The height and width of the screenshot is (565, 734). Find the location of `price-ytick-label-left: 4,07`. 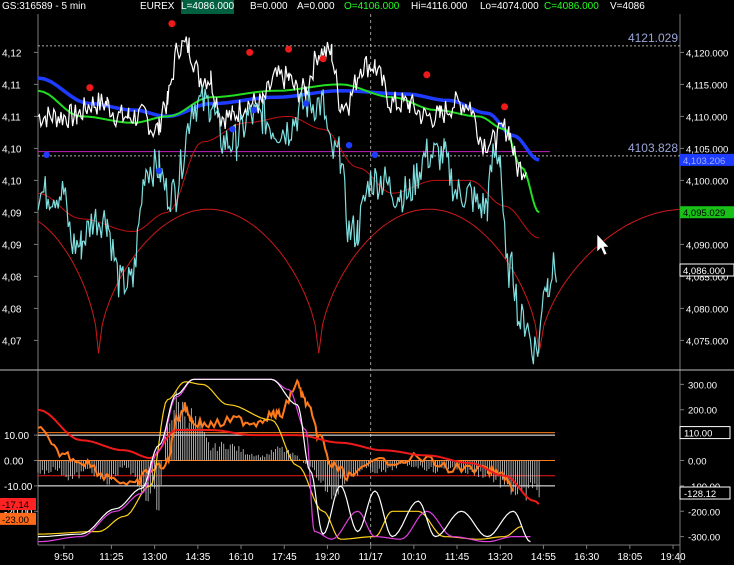

price-ytick-label-left: 4,07 is located at coordinates (12, 341).